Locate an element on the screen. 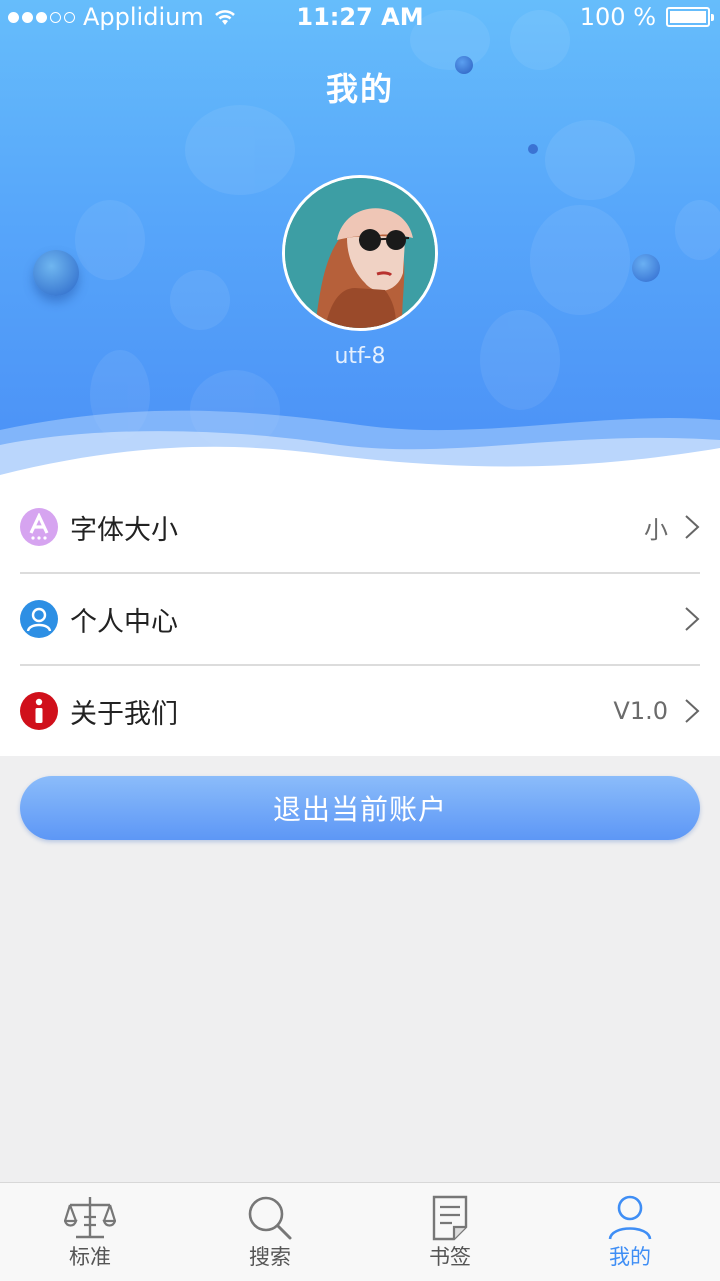 The image size is (720, 1281). tab-label: 搜索 is located at coordinates (270, 1257).